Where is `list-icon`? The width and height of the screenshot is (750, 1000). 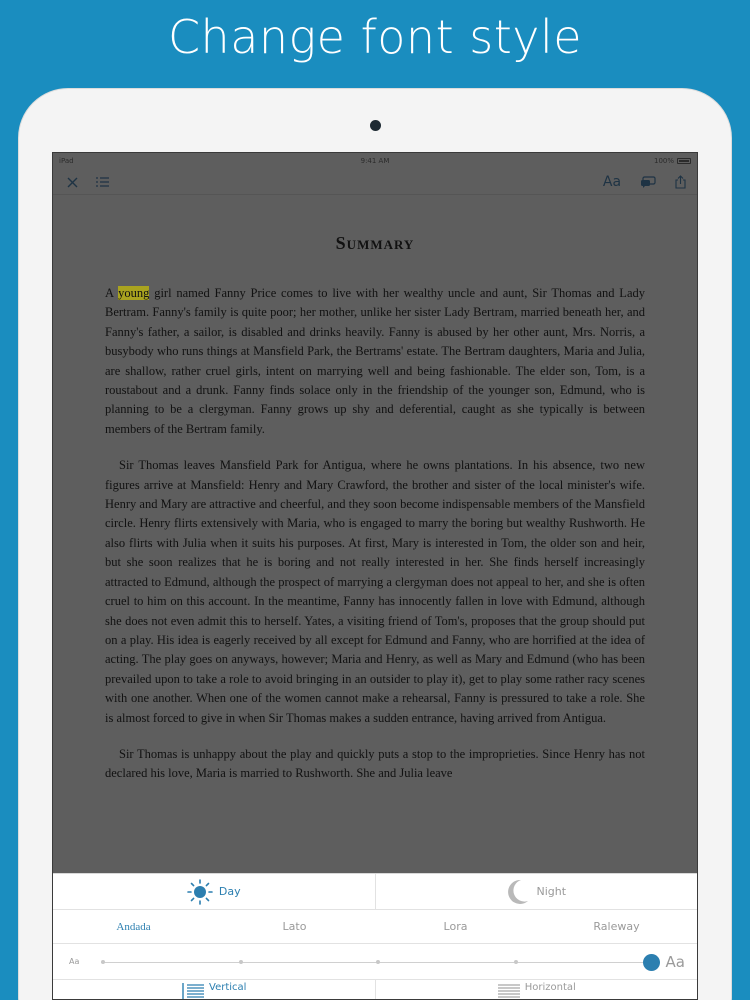
list-icon is located at coordinates (102, 182).